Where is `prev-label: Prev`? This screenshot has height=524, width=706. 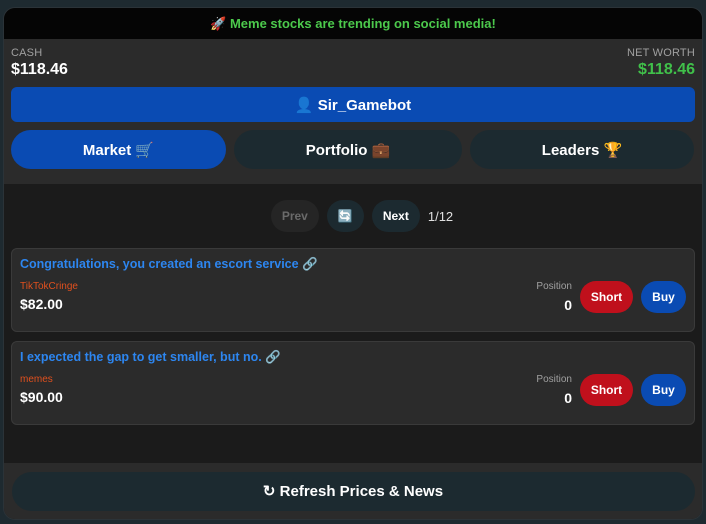
prev-label: Prev is located at coordinates (294, 216).